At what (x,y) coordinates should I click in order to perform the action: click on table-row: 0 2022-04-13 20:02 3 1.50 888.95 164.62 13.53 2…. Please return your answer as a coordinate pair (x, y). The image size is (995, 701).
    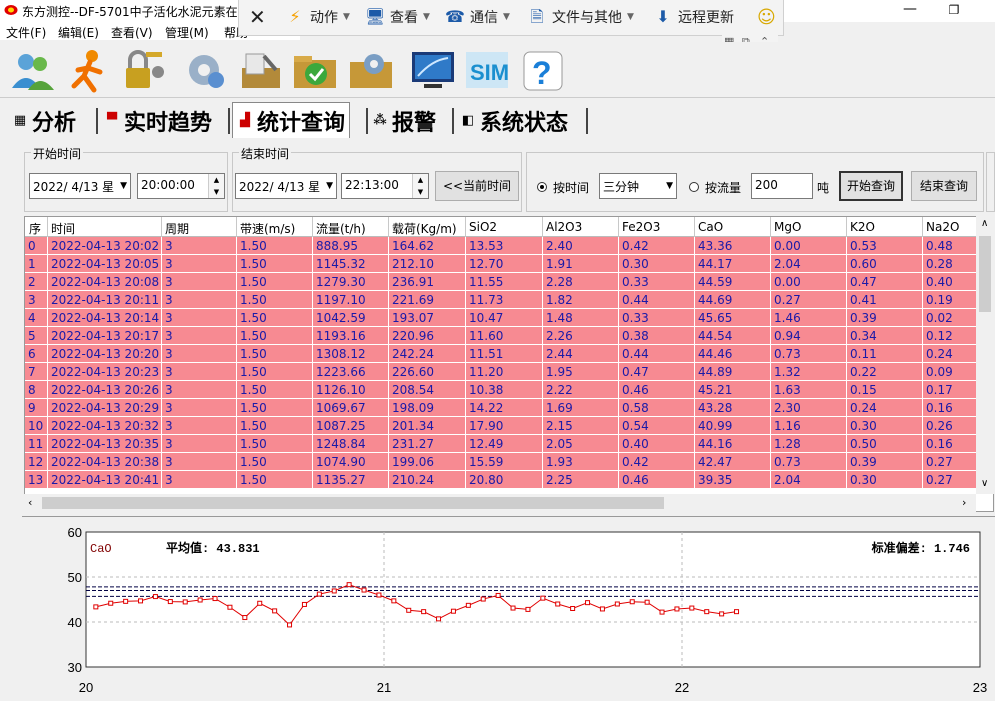
    Looking at the image, I should click on (505, 246).